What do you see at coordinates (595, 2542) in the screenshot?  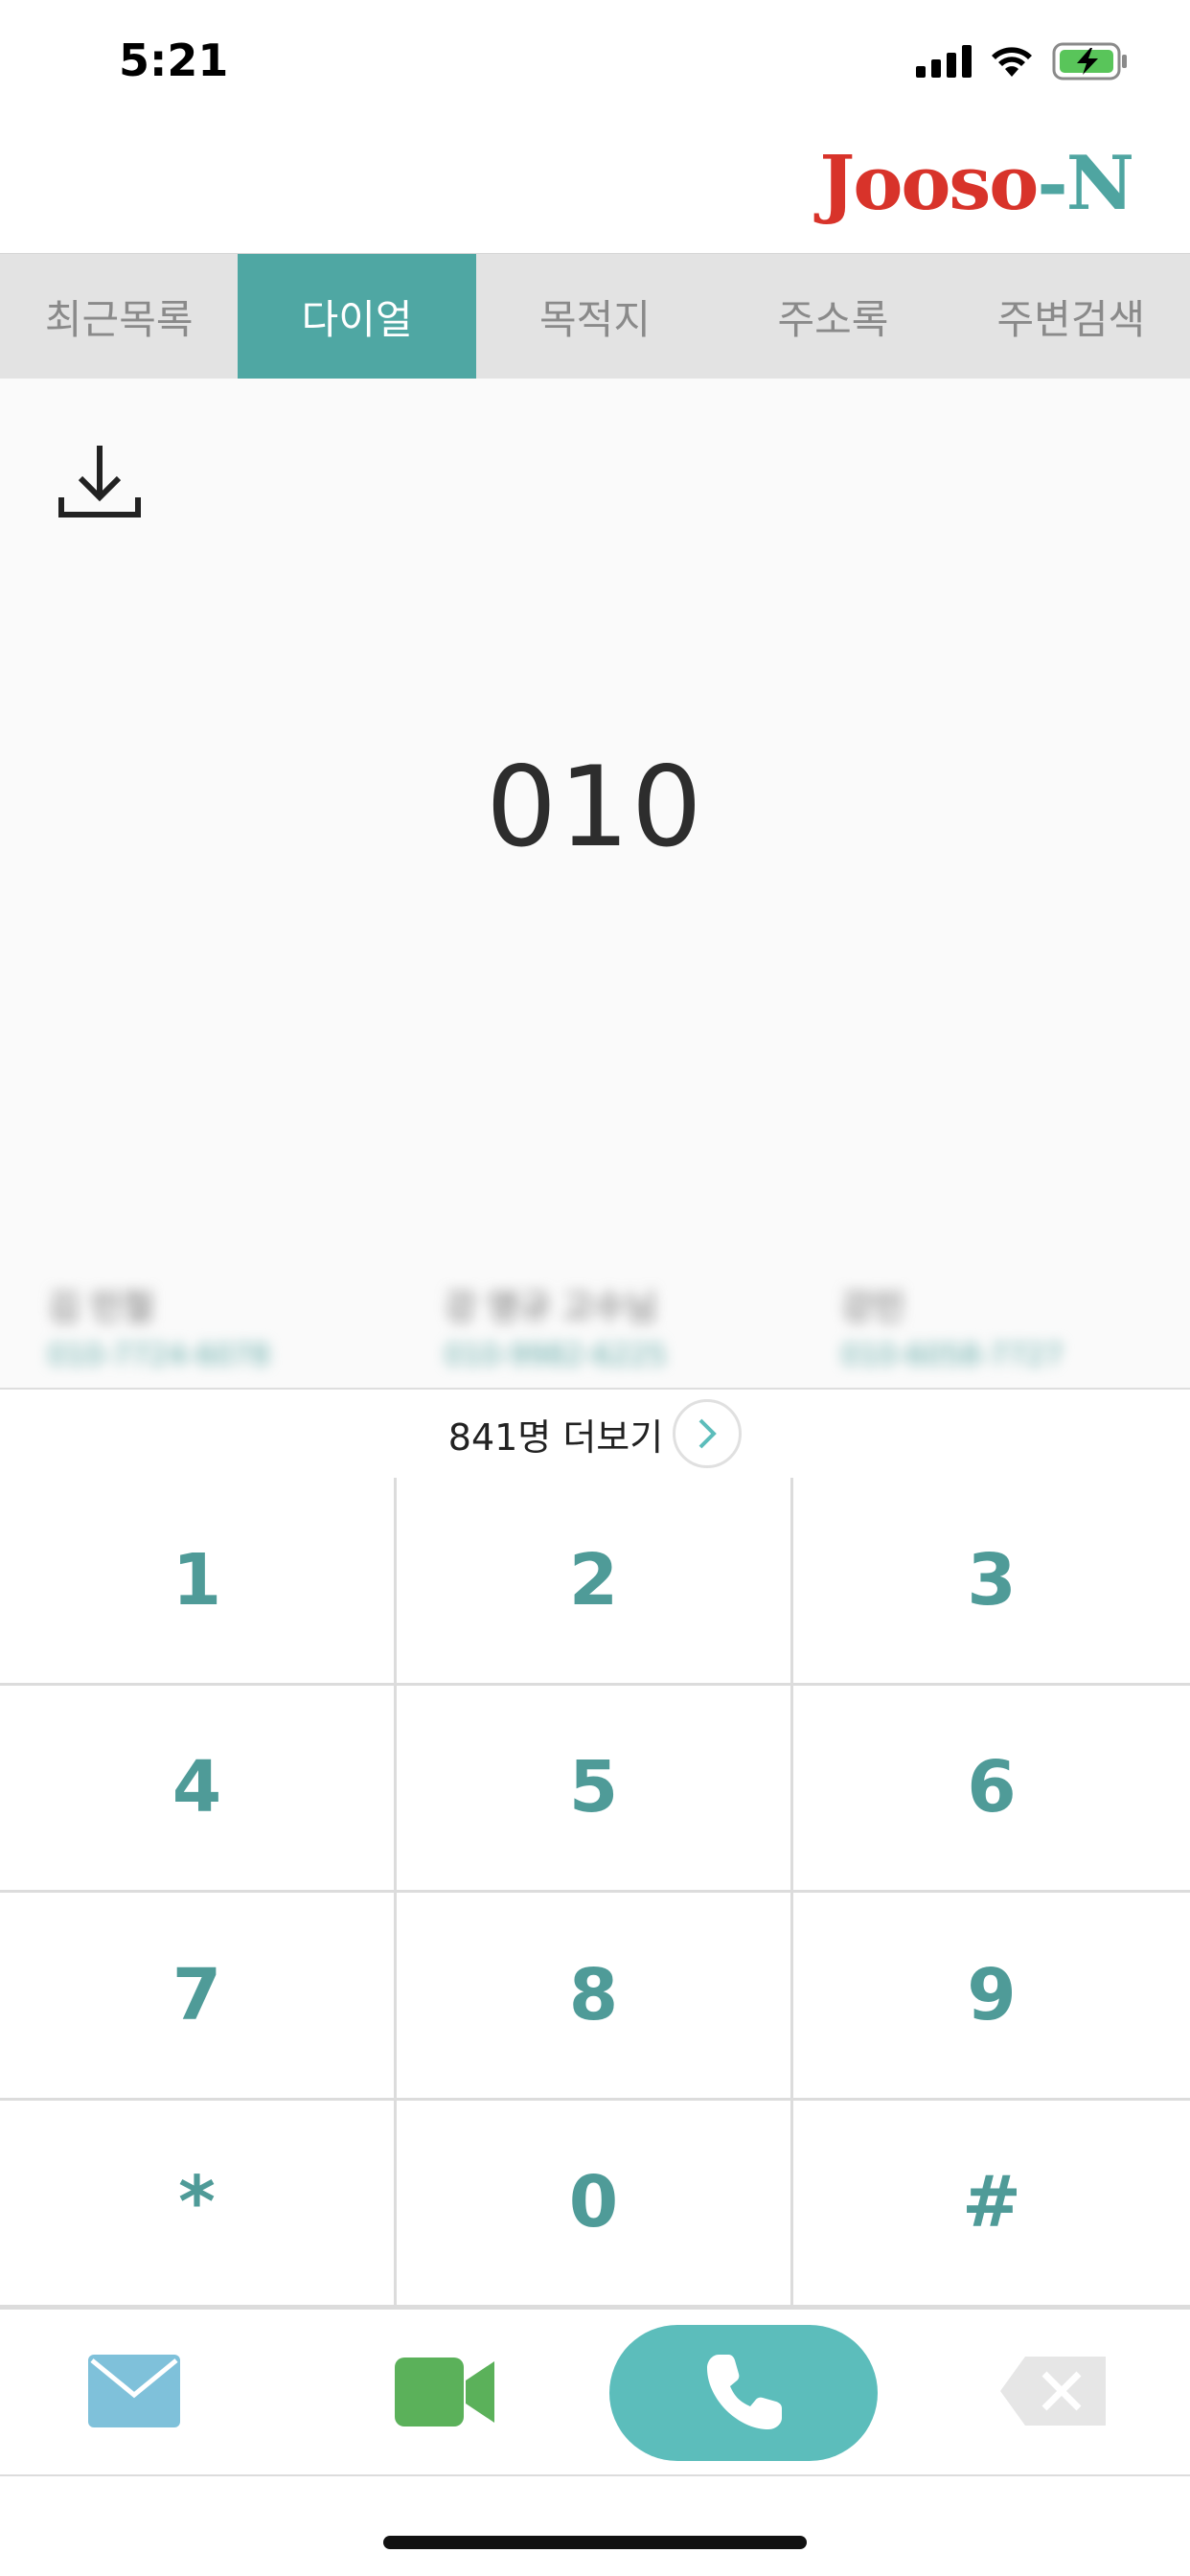 I see `home-indicator` at bounding box center [595, 2542].